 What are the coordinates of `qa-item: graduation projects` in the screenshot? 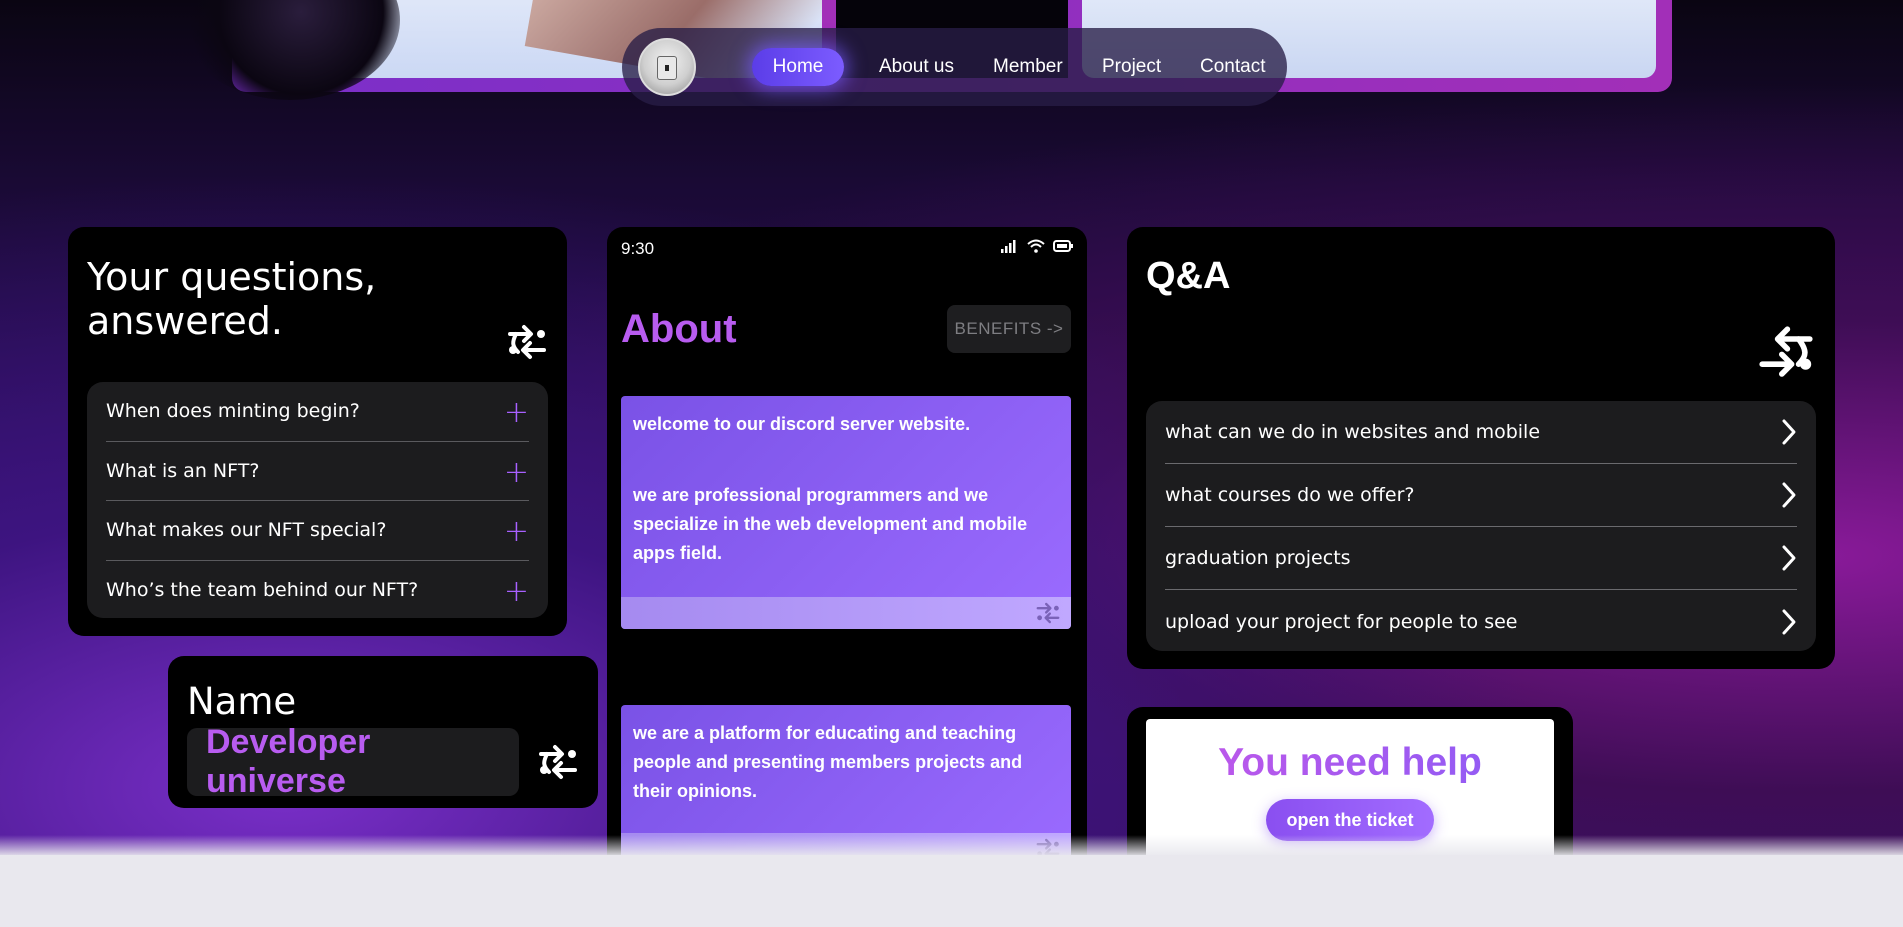 It's located at (1481, 558).